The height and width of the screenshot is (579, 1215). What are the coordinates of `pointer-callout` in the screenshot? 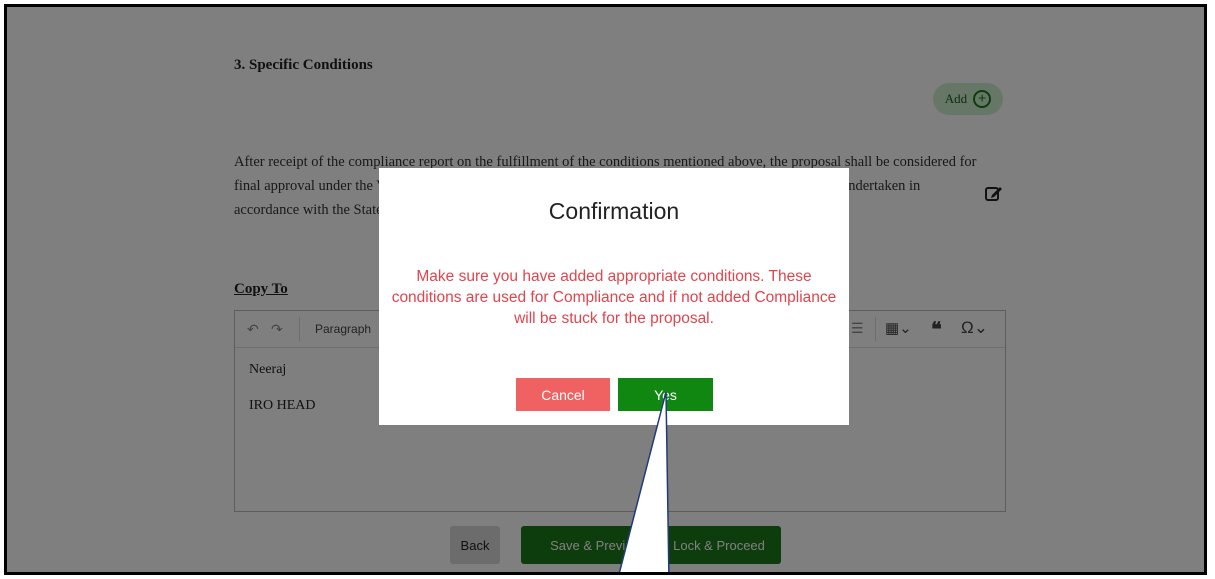 It's located at (644, 481).